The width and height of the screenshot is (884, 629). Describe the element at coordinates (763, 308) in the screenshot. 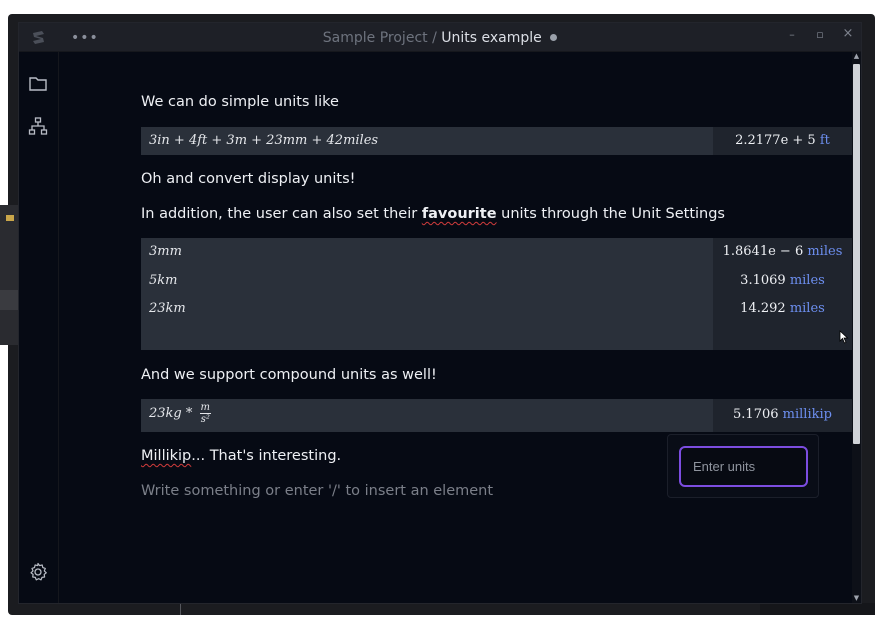

I see `result-value: 14.292` at that location.